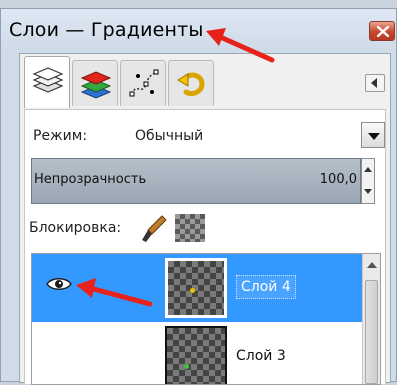 The image size is (397, 385). What do you see at coordinates (371, 332) in the screenshot?
I see `scrollbar-thumb` at bounding box center [371, 332].